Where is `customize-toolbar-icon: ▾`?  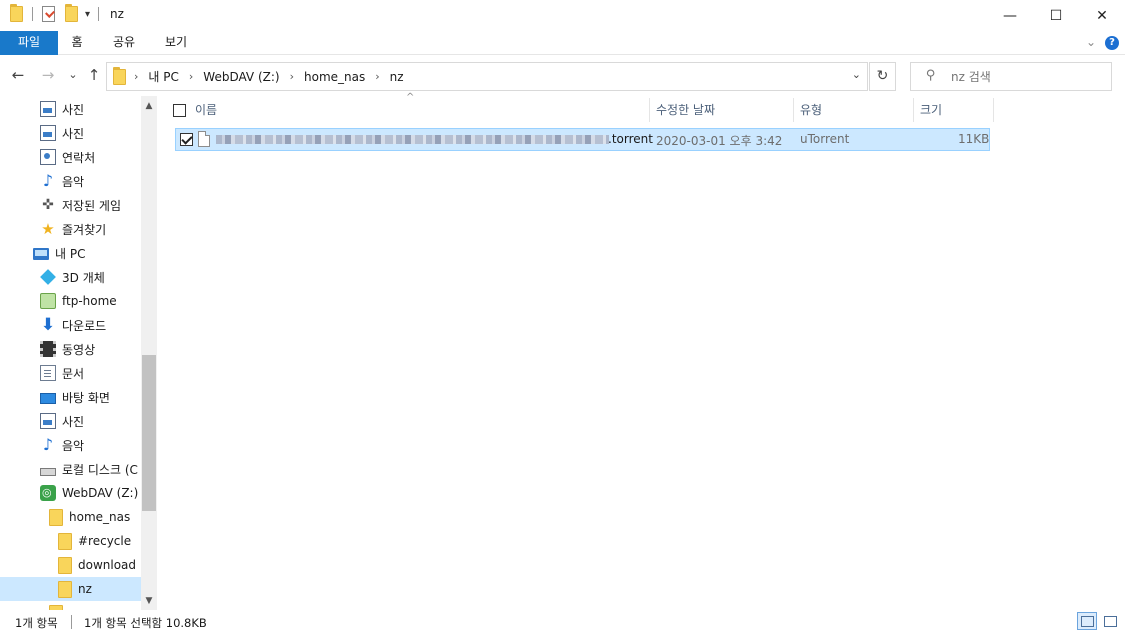
customize-toolbar-icon: ▾ is located at coordinates (87, 14).